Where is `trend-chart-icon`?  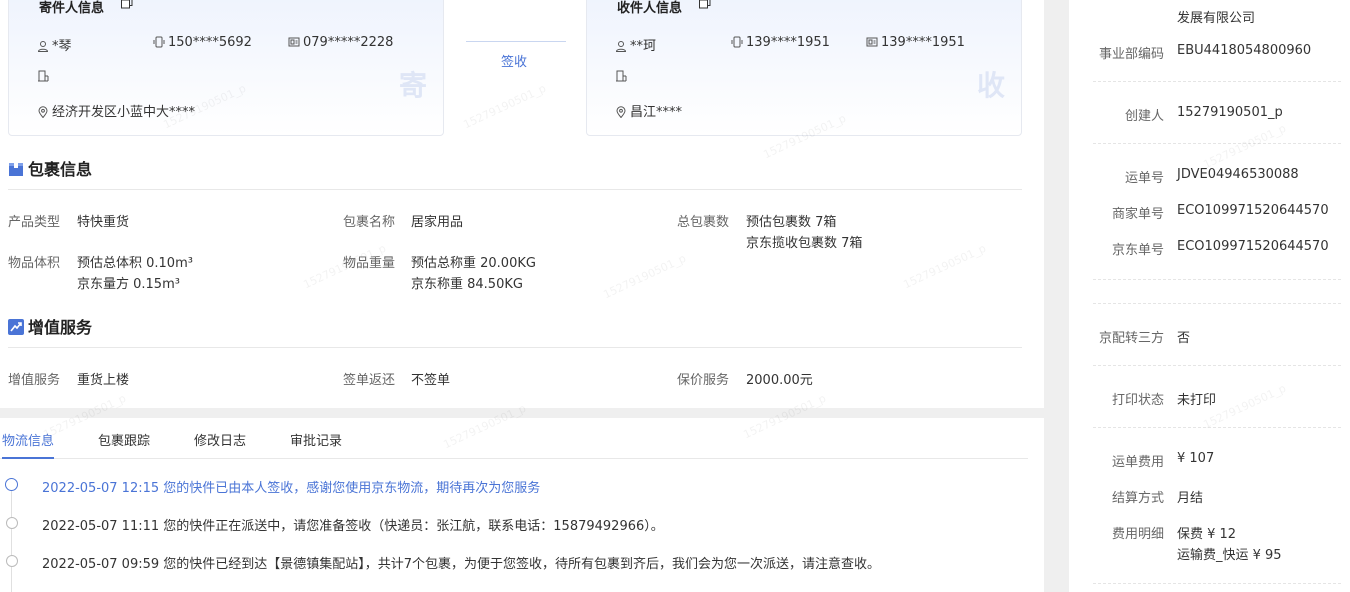
trend-chart-icon is located at coordinates (16, 327).